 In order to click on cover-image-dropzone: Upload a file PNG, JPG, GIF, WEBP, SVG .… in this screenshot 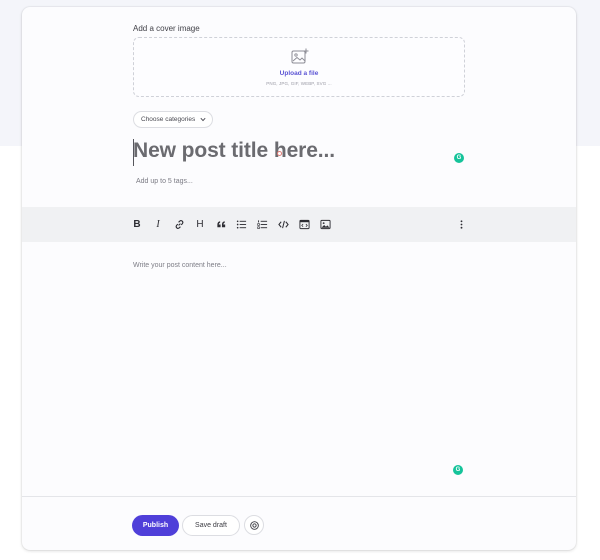, I will do `click(299, 67)`.